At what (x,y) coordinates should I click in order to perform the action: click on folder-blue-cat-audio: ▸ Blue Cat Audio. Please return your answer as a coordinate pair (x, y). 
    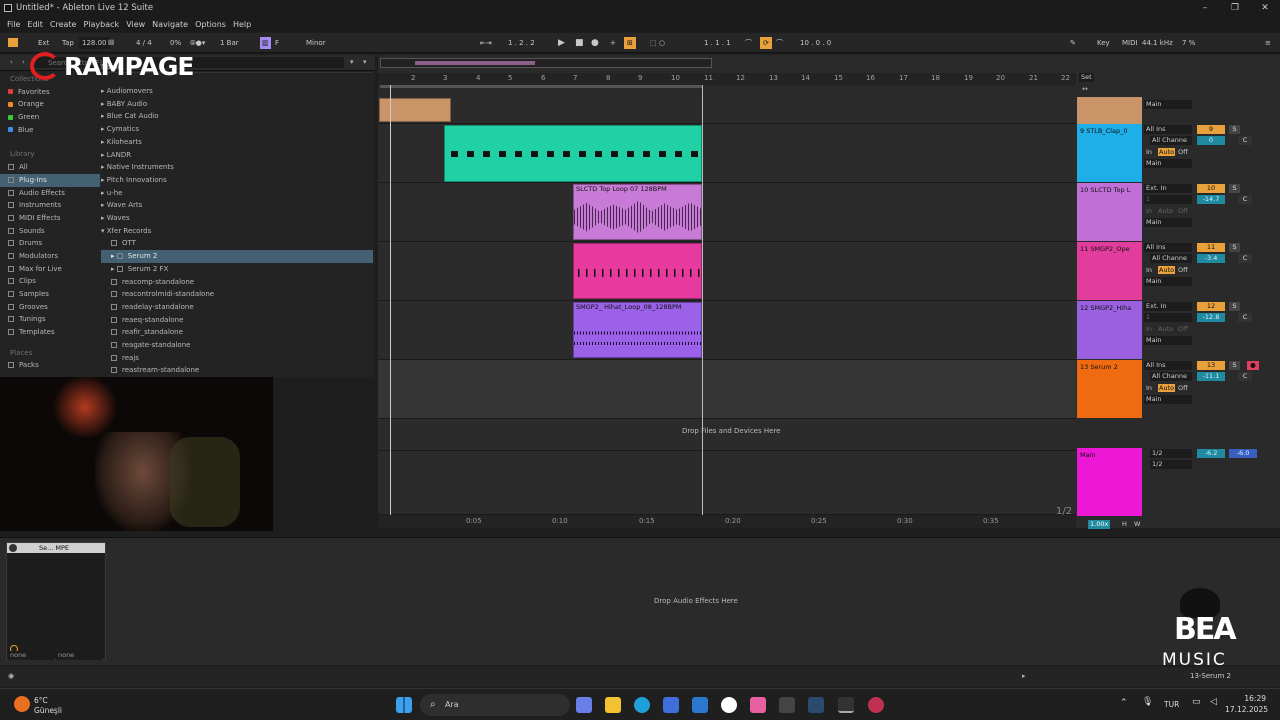
    Looking at the image, I should click on (237, 116).